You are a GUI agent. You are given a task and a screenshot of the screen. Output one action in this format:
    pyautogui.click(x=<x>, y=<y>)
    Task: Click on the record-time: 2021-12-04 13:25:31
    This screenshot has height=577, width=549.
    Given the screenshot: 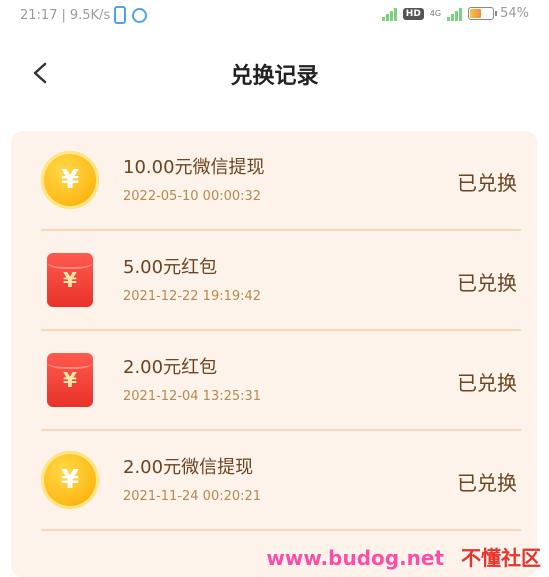 What is the action you would take?
    pyautogui.click(x=192, y=396)
    